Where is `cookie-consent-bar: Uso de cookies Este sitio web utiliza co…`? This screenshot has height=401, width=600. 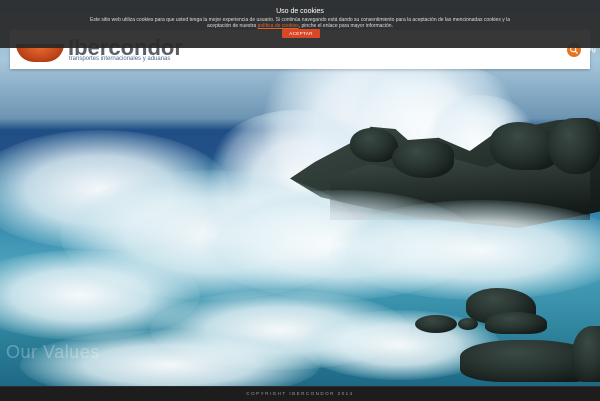
cookie-consent-bar: Uso de cookies Este sitio web utiliza co… is located at coordinates (300, 24).